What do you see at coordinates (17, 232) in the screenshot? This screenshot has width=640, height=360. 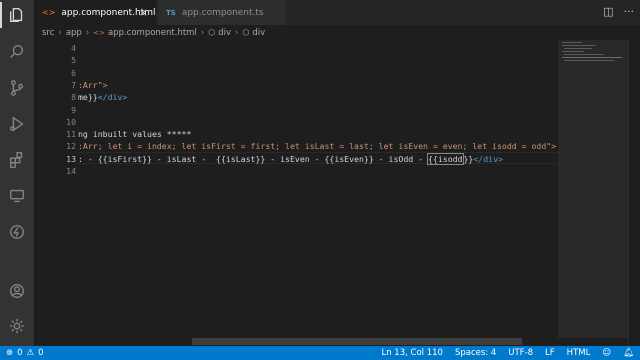 I see `lightning-extension-icon` at bounding box center [17, 232].